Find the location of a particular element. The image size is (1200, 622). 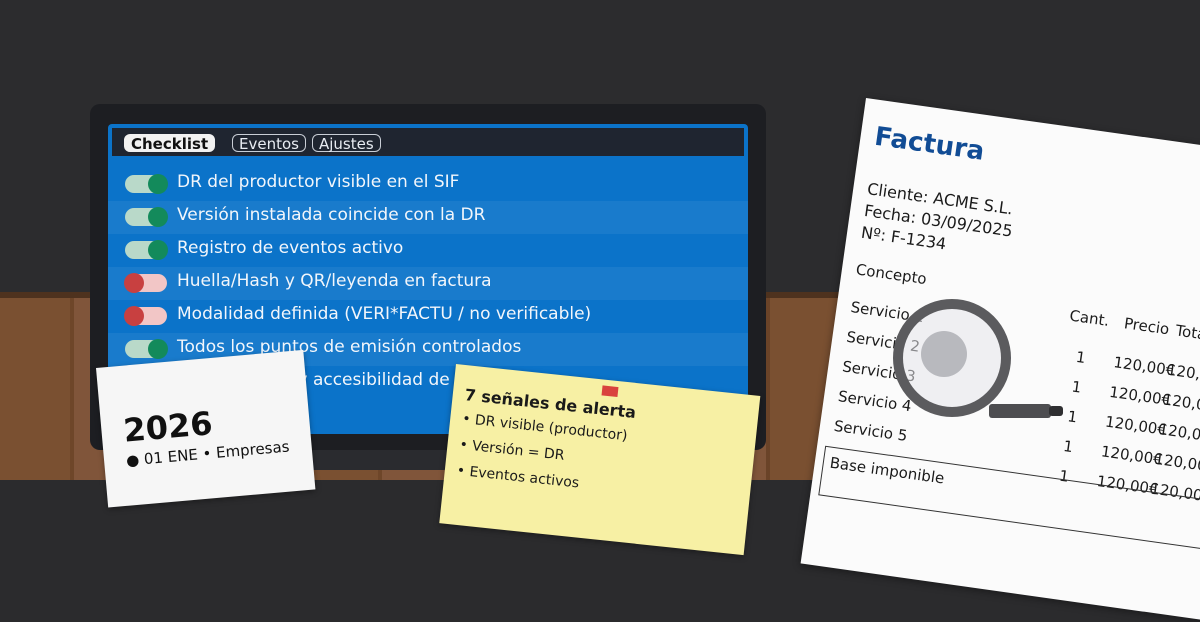

tab-ajustes: Ajustes is located at coordinates (346, 143).